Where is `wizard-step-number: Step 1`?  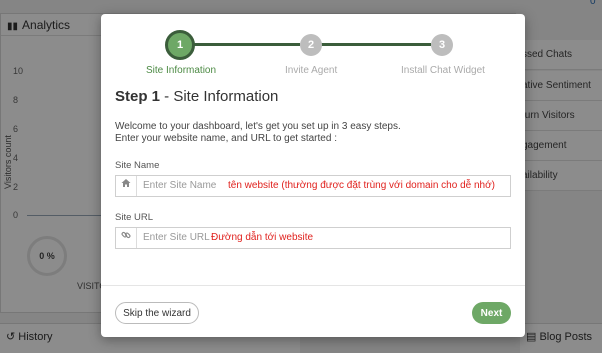
wizard-step-number: Step 1 is located at coordinates (138, 96).